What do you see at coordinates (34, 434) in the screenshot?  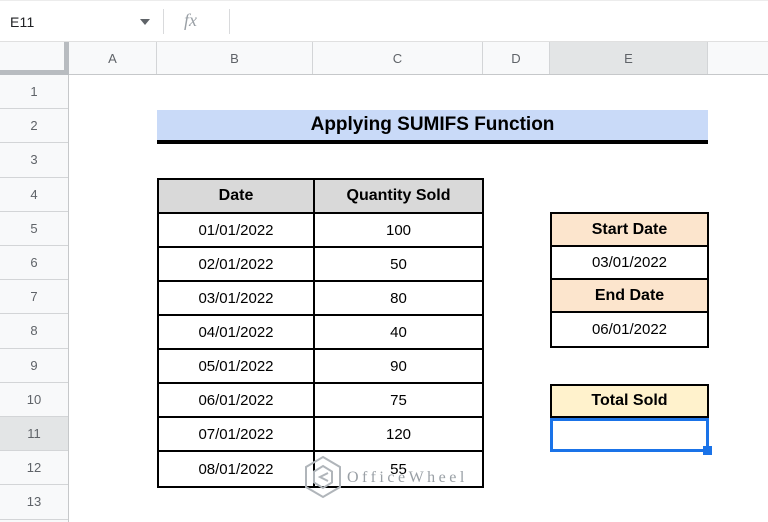 I see `row-header-11: 11` at bounding box center [34, 434].